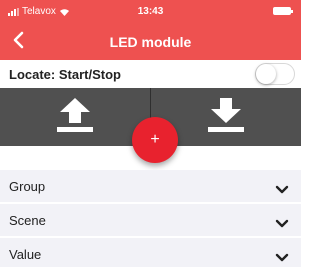  I want to click on locate-label: Locate: Start/Stop, so click(65, 74).